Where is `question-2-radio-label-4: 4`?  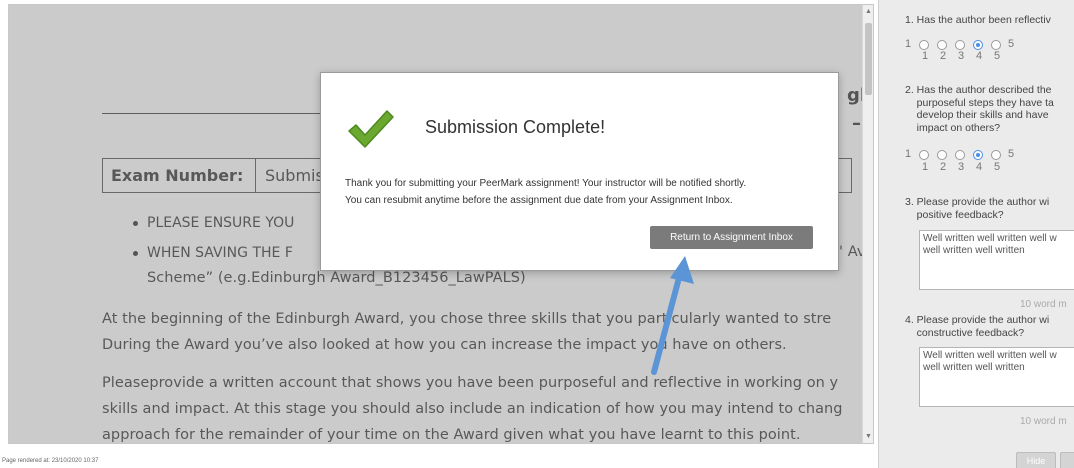
question-2-radio-label-4: 4 is located at coordinates (979, 167).